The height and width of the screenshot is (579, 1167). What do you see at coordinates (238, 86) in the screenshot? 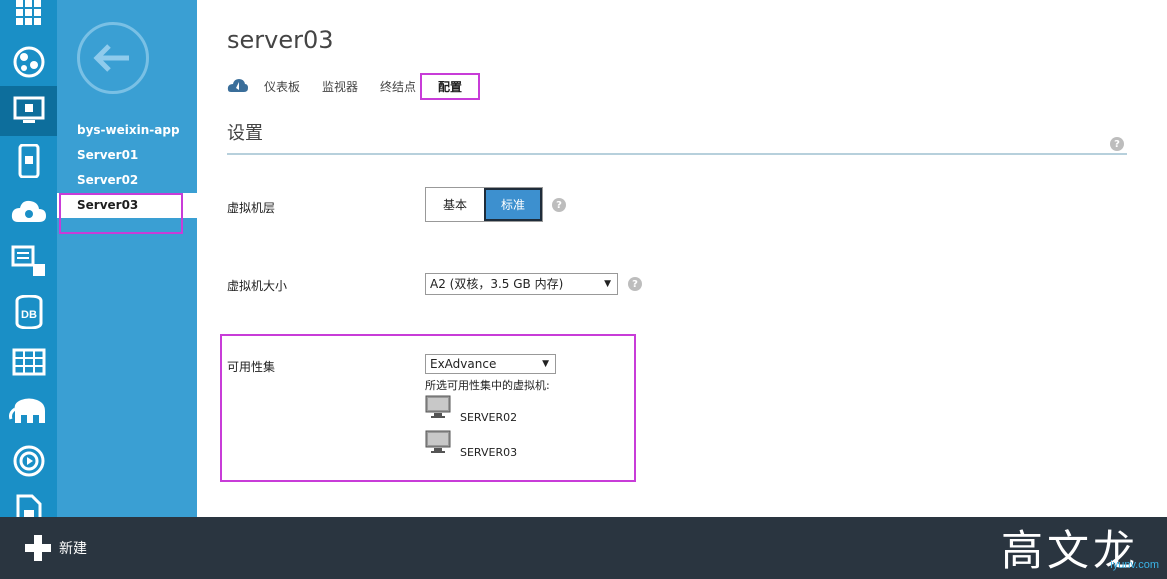
I see `cloud-service-icon` at bounding box center [238, 86].